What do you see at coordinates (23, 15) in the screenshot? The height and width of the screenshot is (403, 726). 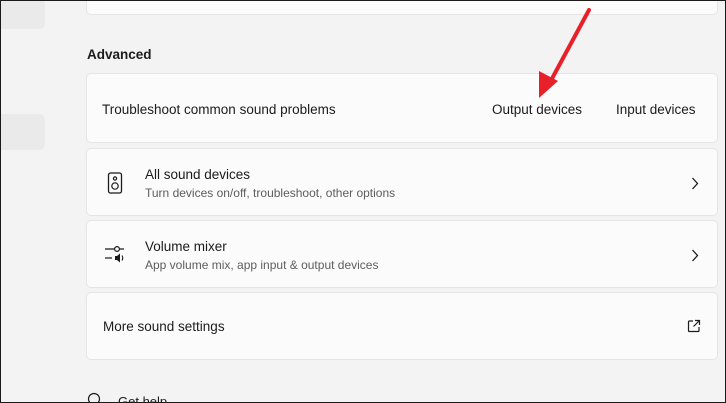 I see `sidebar-item` at bounding box center [23, 15].